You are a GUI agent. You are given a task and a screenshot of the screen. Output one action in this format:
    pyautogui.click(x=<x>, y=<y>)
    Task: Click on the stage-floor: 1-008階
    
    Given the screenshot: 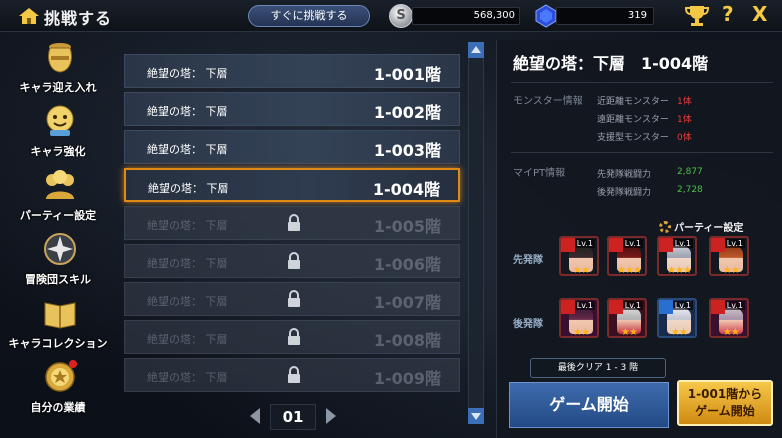 What is the action you would take?
    pyautogui.click(x=407, y=340)
    